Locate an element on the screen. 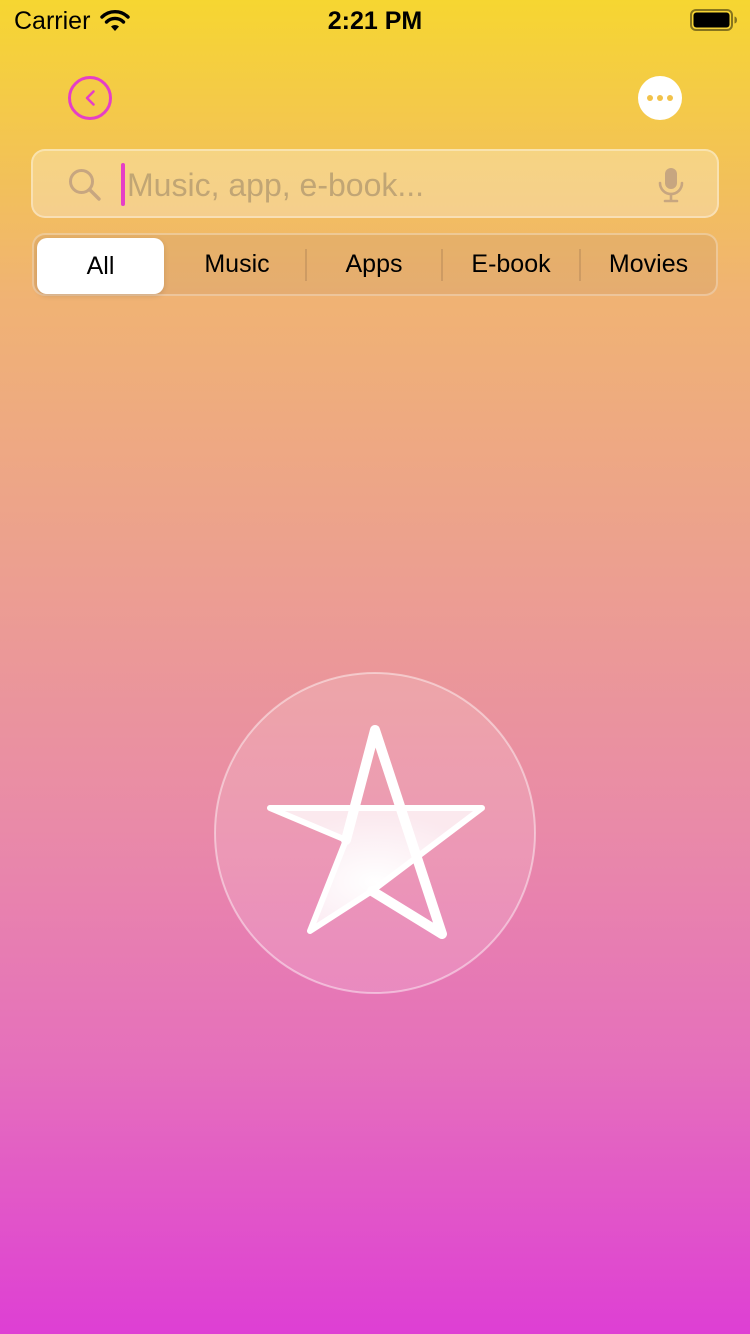 This screenshot has width=750, height=1334. category-segmented-control: All Music Apps E-book Movies is located at coordinates (375, 264).